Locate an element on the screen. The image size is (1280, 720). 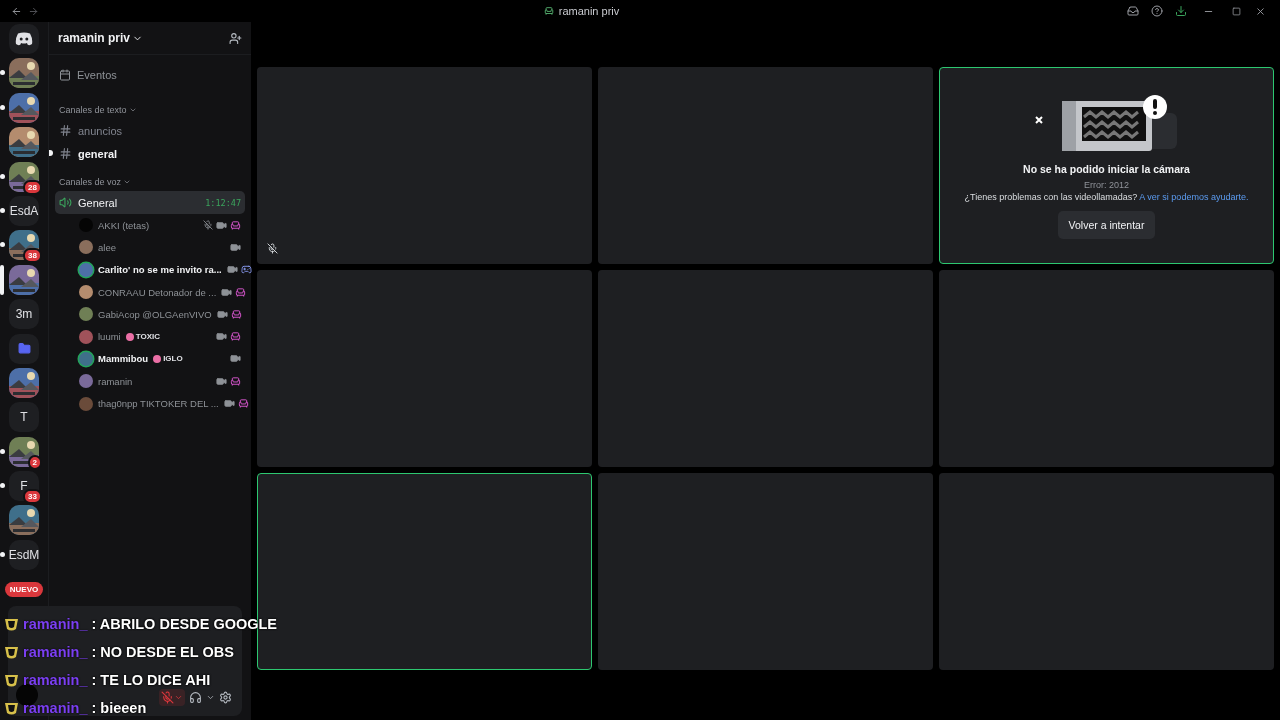
forward-icon is located at coordinates (33, 11).